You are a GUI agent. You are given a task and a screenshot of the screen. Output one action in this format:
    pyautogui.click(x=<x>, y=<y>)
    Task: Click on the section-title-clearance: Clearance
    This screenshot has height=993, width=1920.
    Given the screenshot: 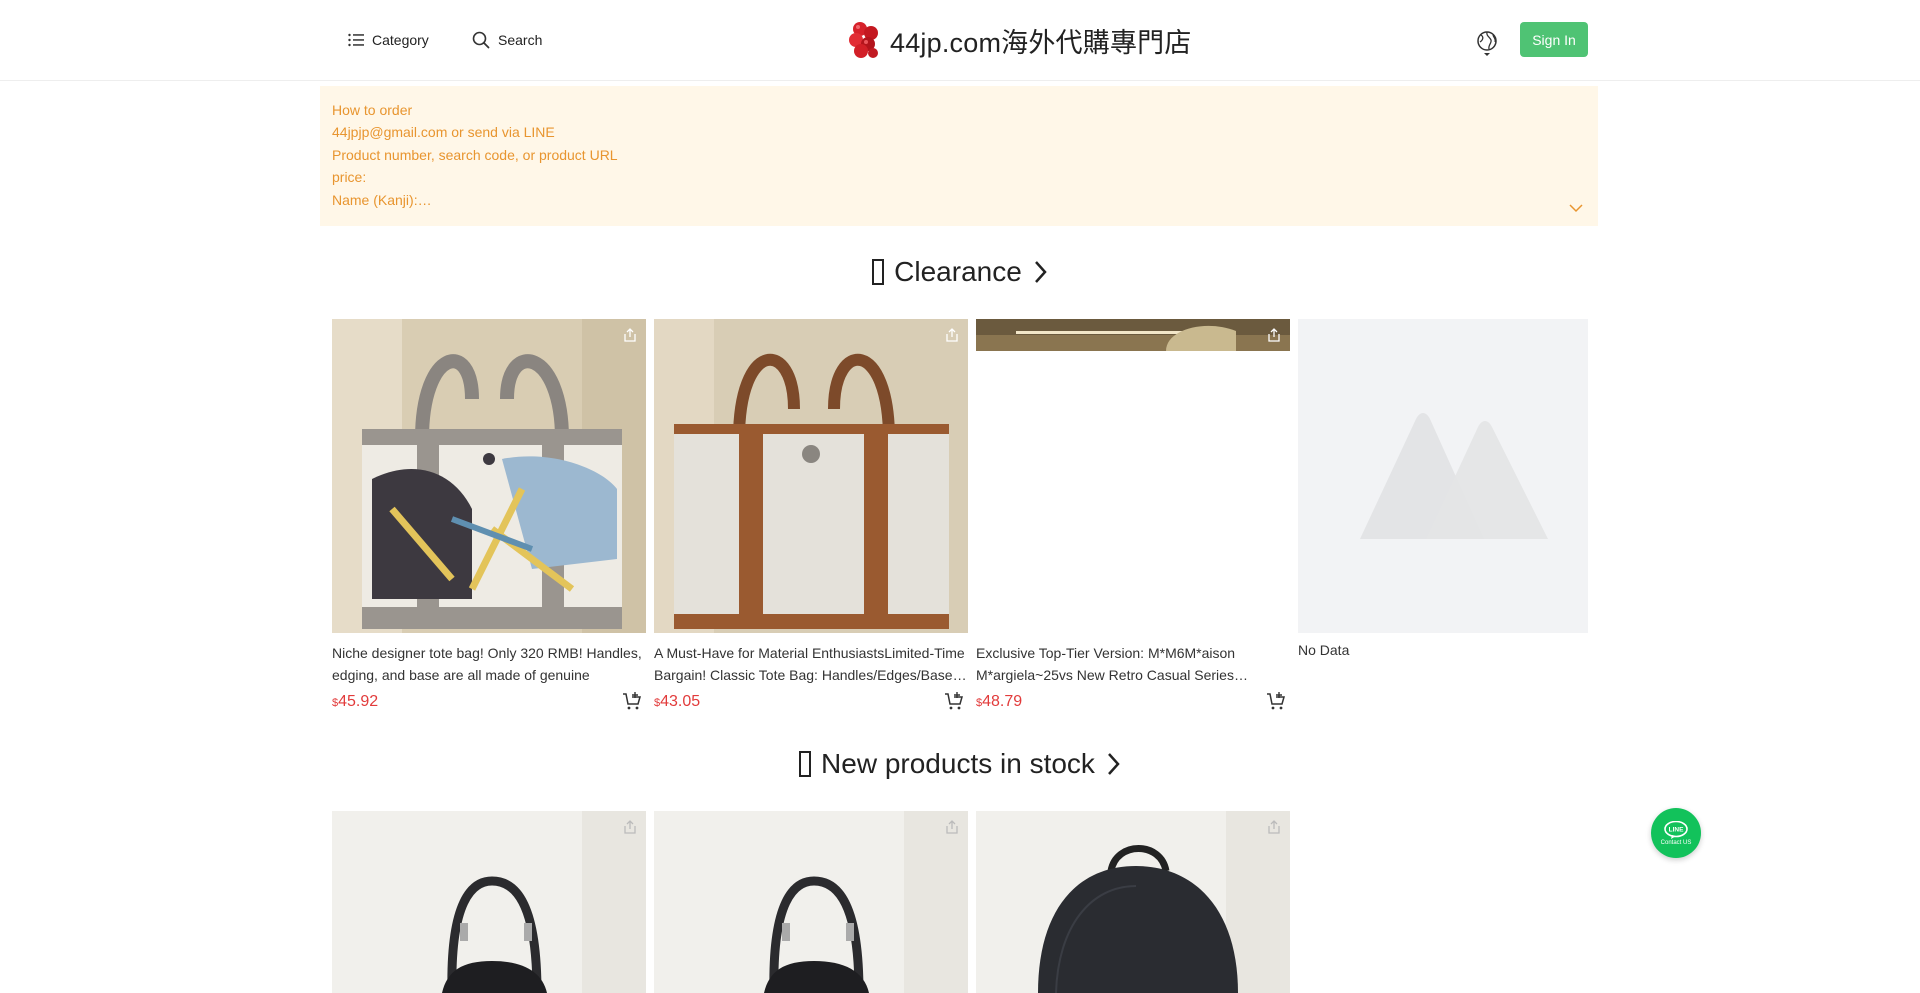 What is the action you would take?
    pyautogui.click(x=960, y=272)
    